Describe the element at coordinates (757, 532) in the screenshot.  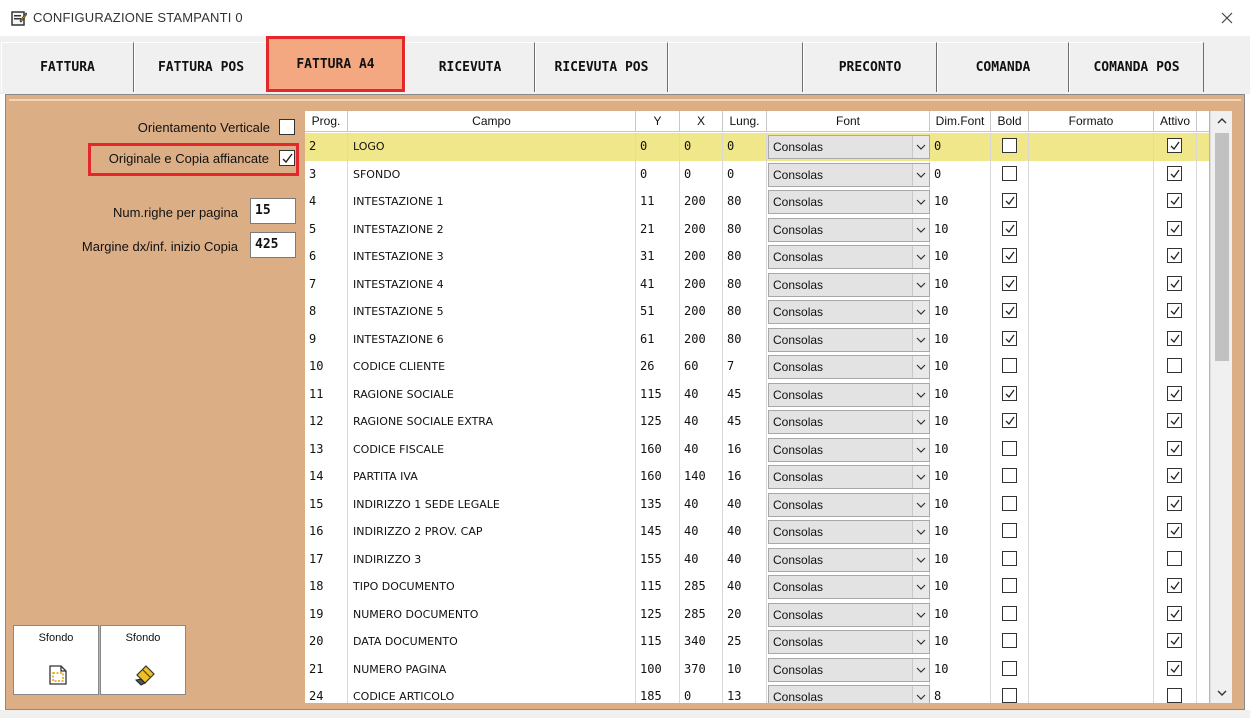
I see `table-row: 16 INDIRIZZO 2 PROV. CAP 145 40 40 Consolas 10` at that location.